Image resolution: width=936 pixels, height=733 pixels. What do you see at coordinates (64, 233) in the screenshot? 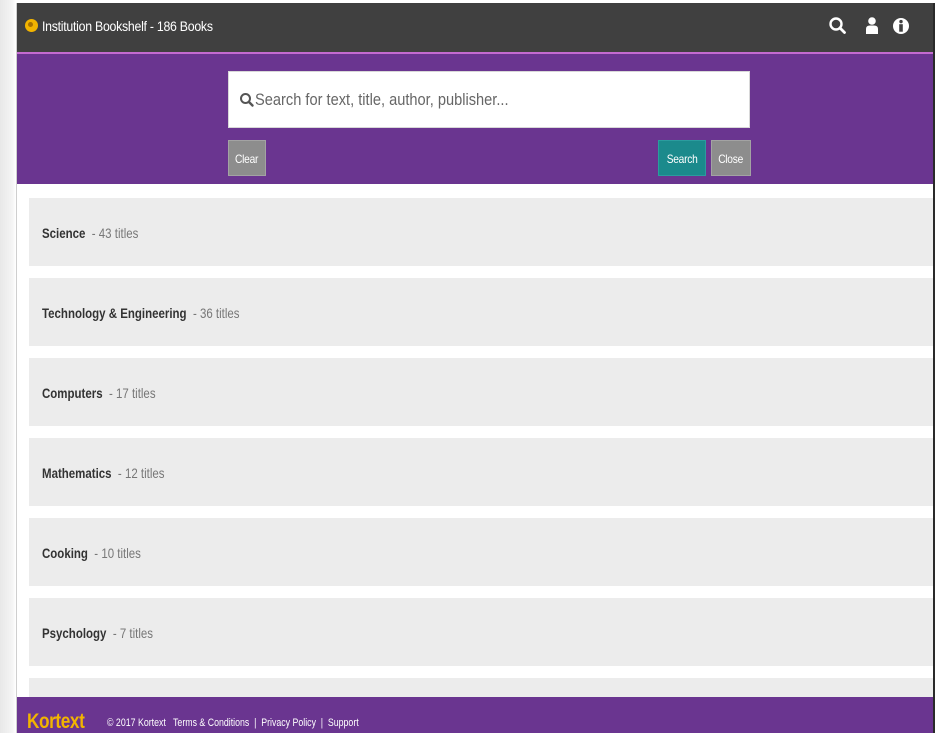
I see `category-name: Science` at bounding box center [64, 233].